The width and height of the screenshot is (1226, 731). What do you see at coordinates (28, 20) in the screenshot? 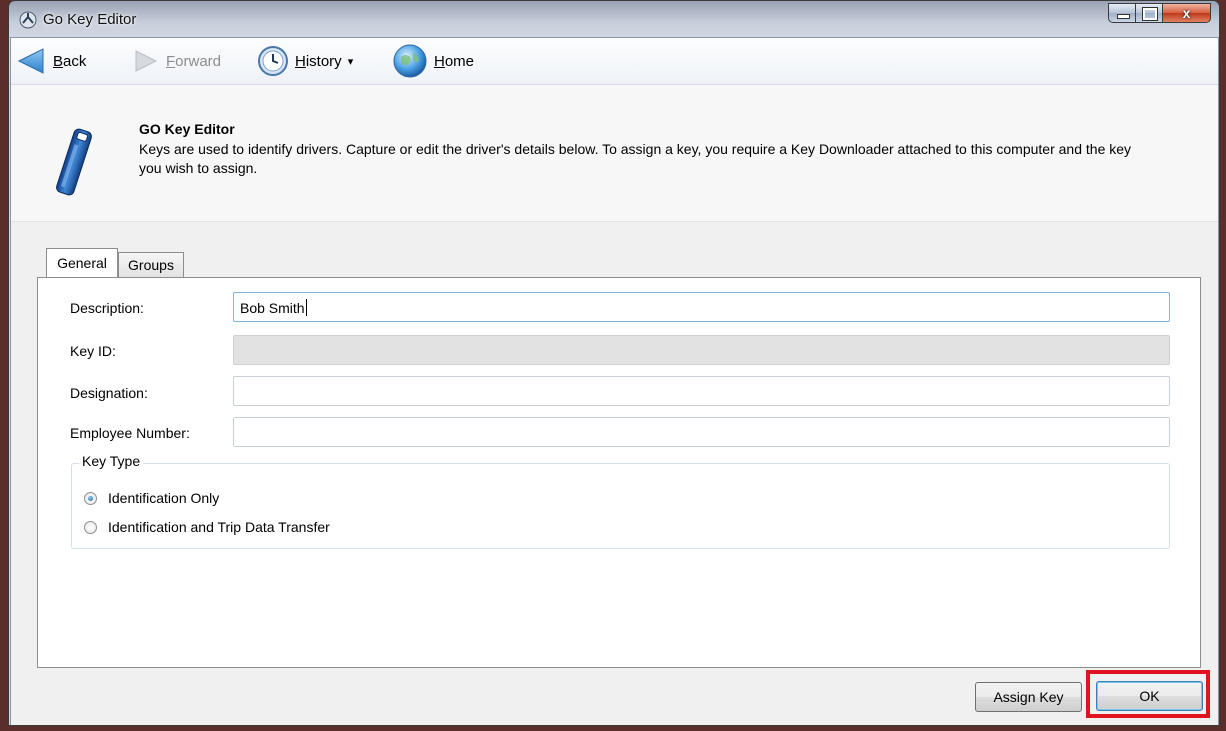
I see `app-icon` at bounding box center [28, 20].